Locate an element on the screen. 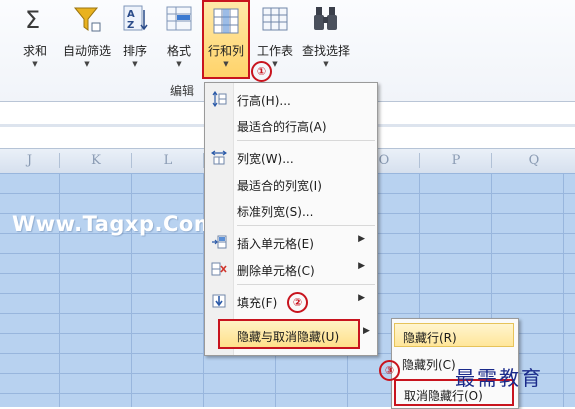  svg-text: Σ is located at coordinates (32, 20).